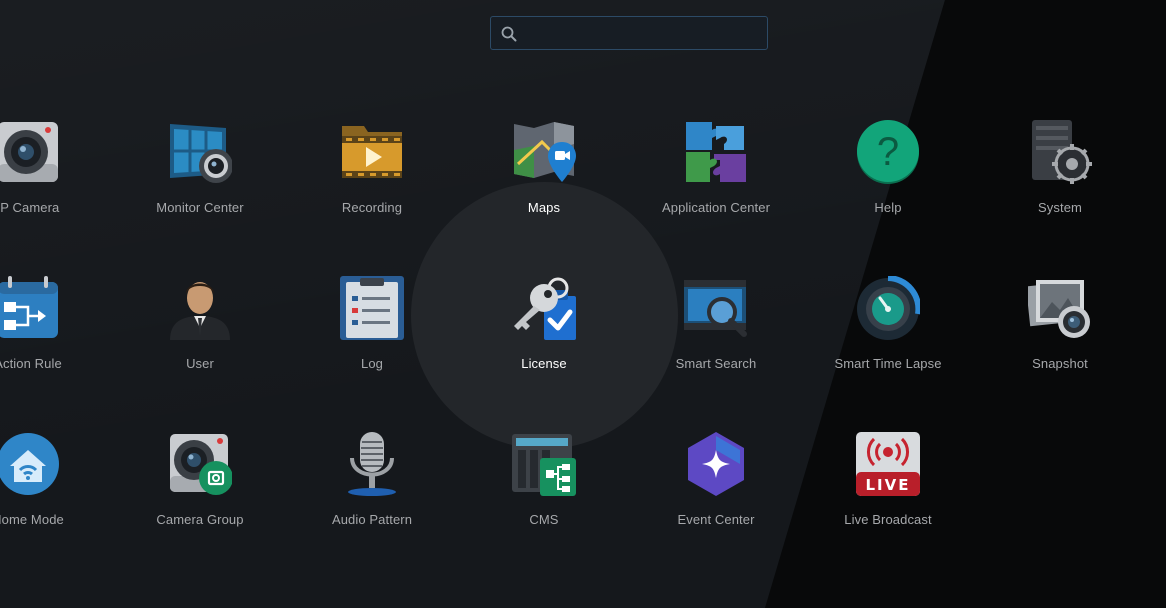  Describe the element at coordinates (888, 207) in the screenshot. I see `app-label: Help` at that location.